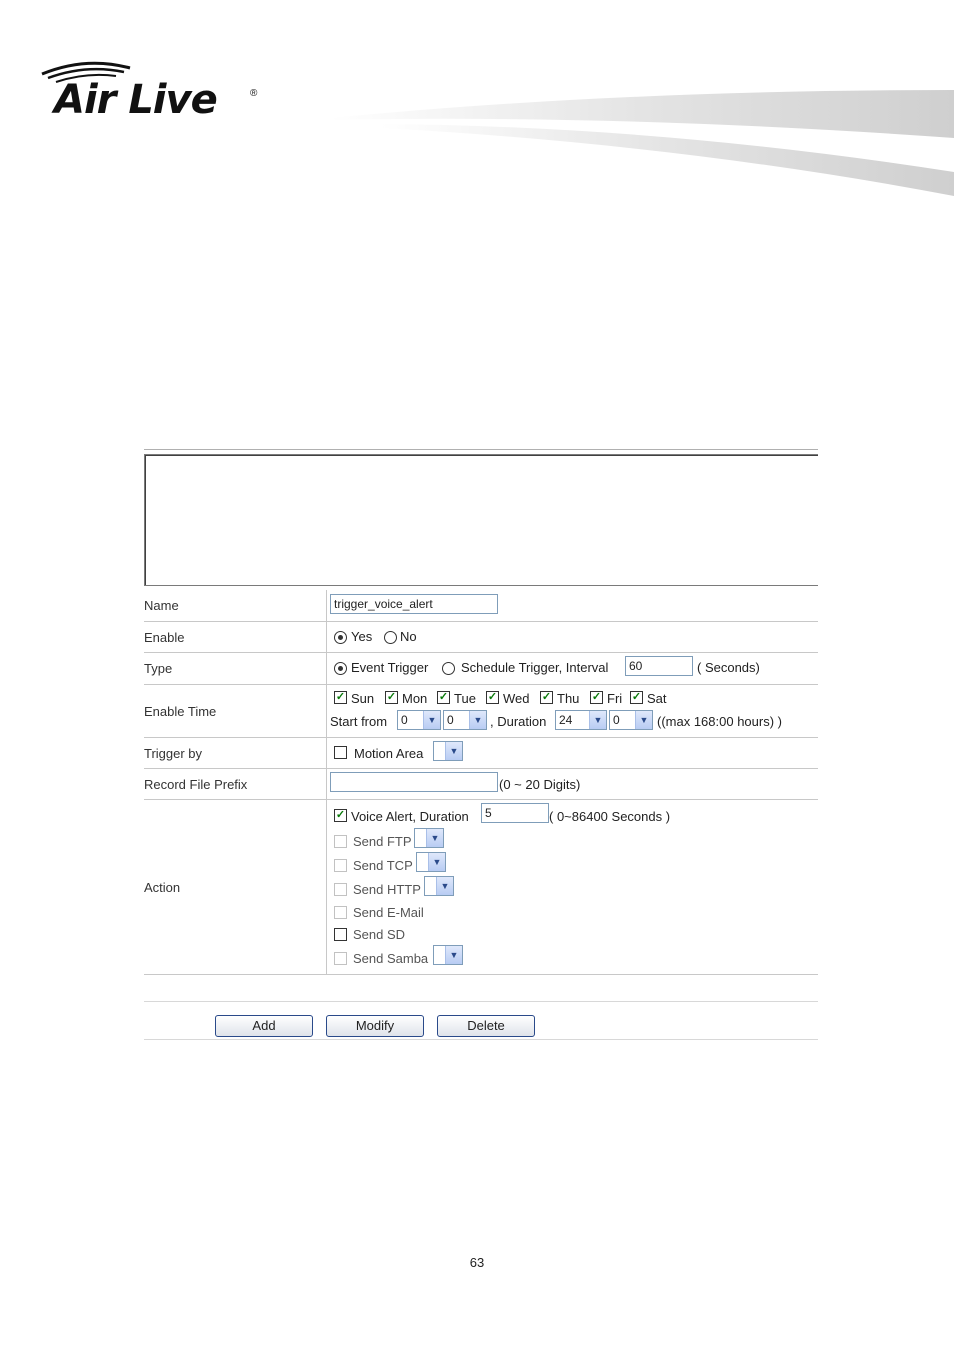 This screenshot has width=954, height=1350. What do you see at coordinates (631, 720) in the screenshot?
I see `duration-min-select: 0 ▼` at bounding box center [631, 720].